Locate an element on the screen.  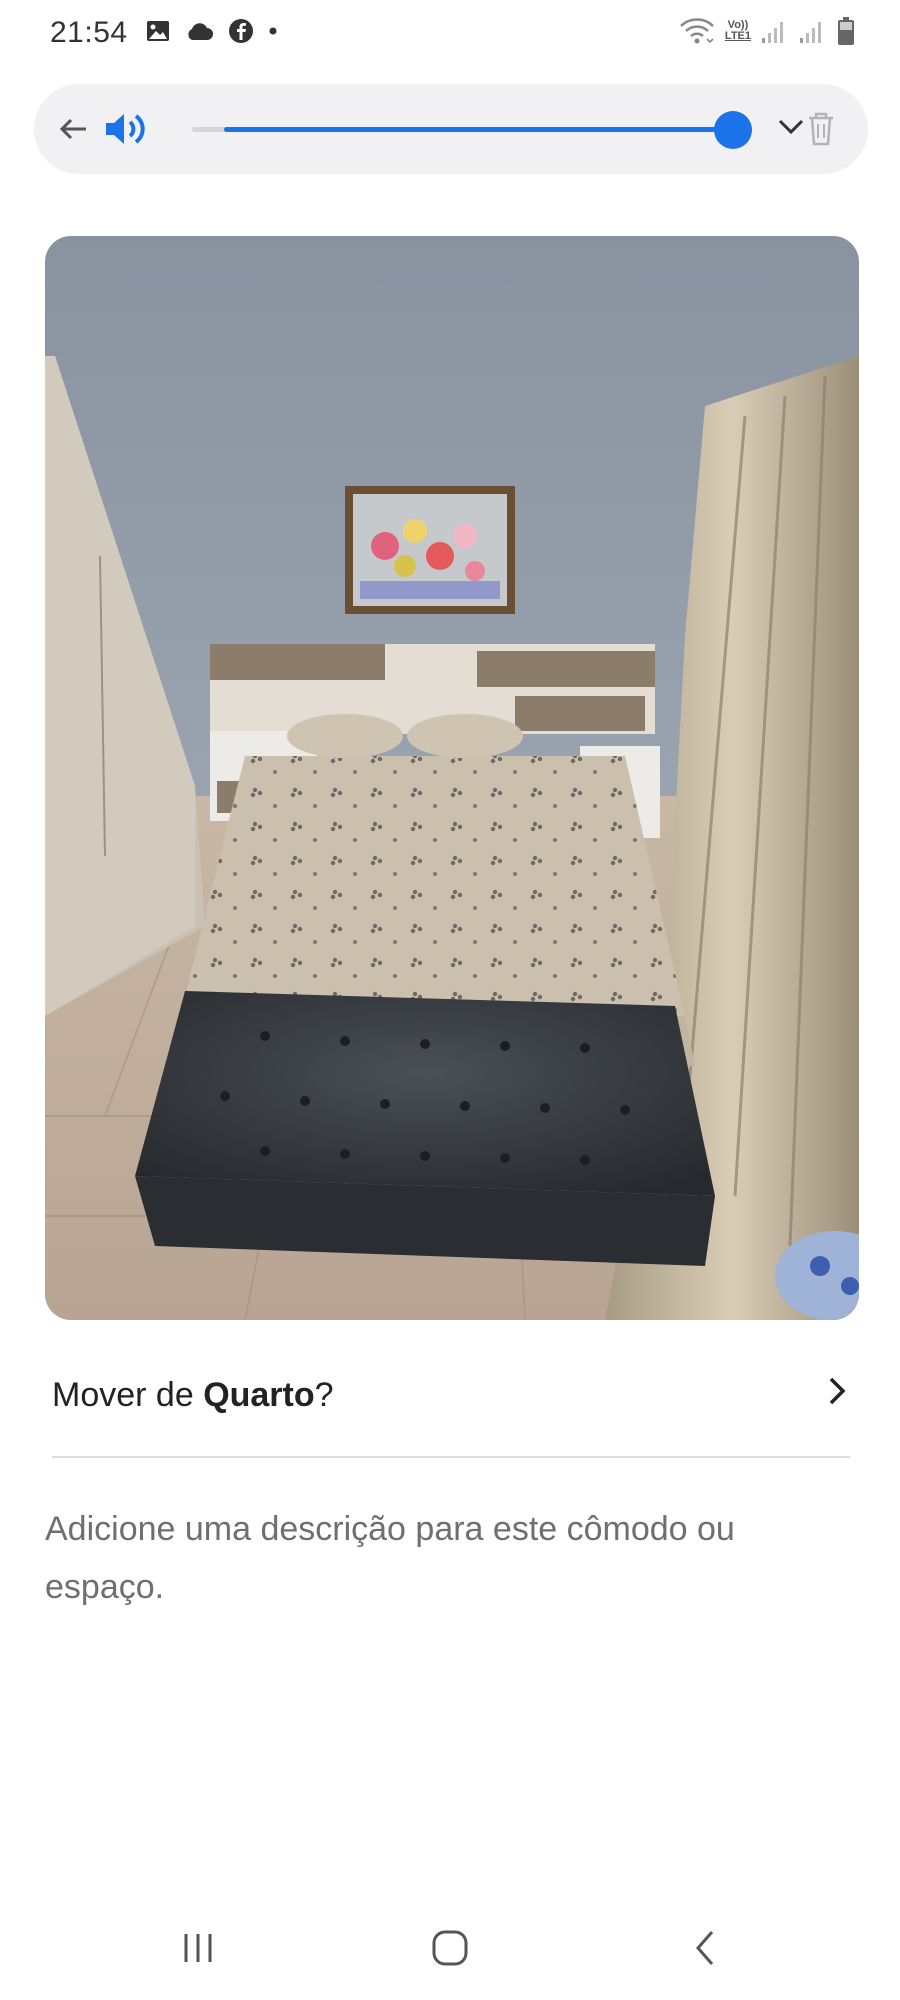
volte-lte-icon: Vo)) LTE1 is located at coordinates (737, 30).